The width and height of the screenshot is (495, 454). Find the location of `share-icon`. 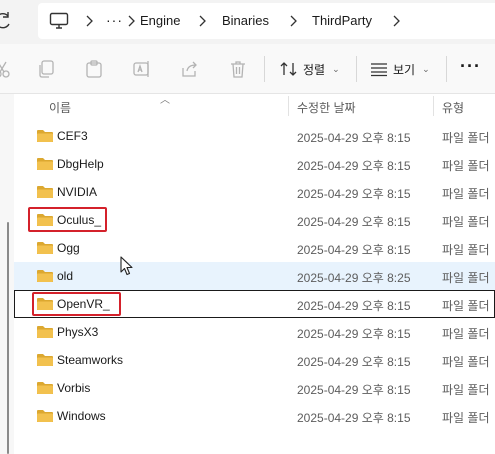

share-icon is located at coordinates (190, 69).